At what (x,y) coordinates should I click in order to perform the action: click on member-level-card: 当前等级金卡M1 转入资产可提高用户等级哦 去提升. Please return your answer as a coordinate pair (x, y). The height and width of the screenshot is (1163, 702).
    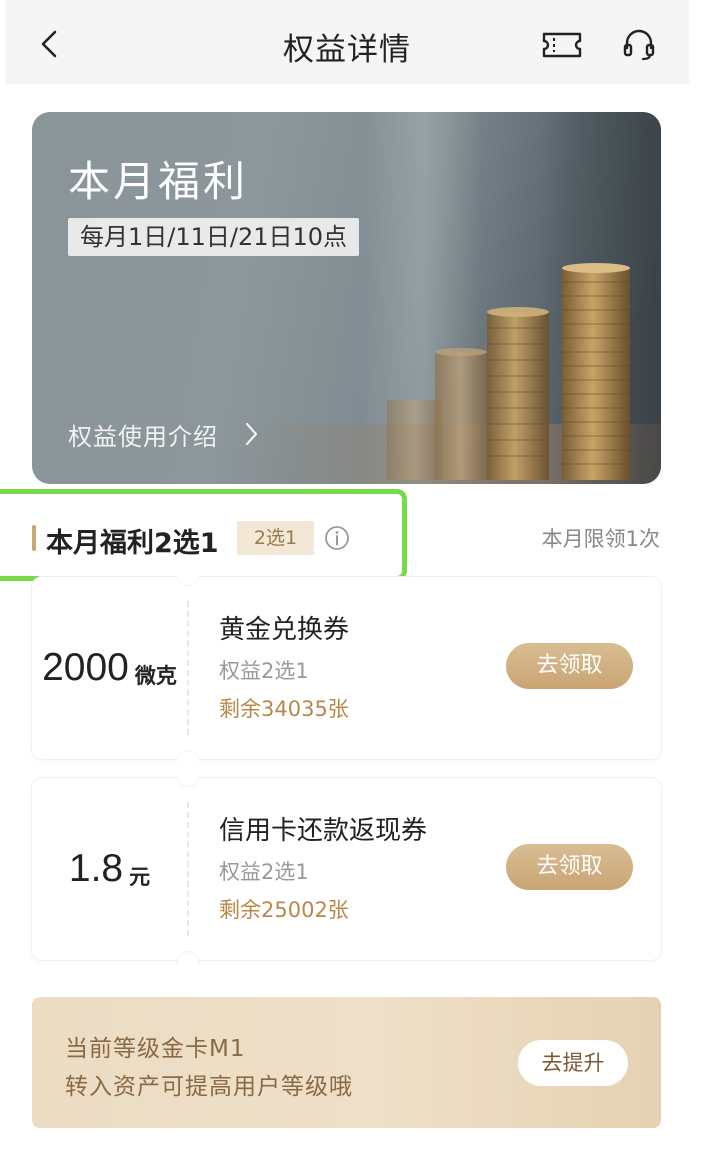
    Looking at the image, I should click on (346, 1062).